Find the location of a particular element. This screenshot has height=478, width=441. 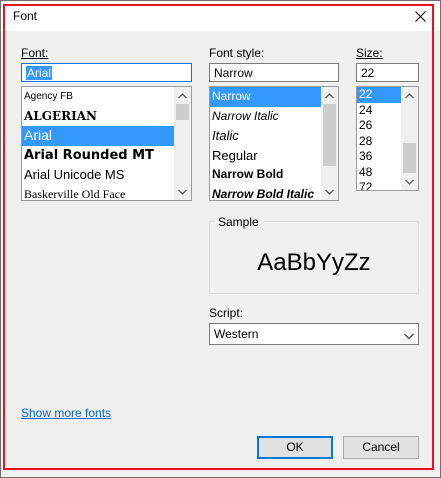

font-style-input: Narrow is located at coordinates (274, 72).